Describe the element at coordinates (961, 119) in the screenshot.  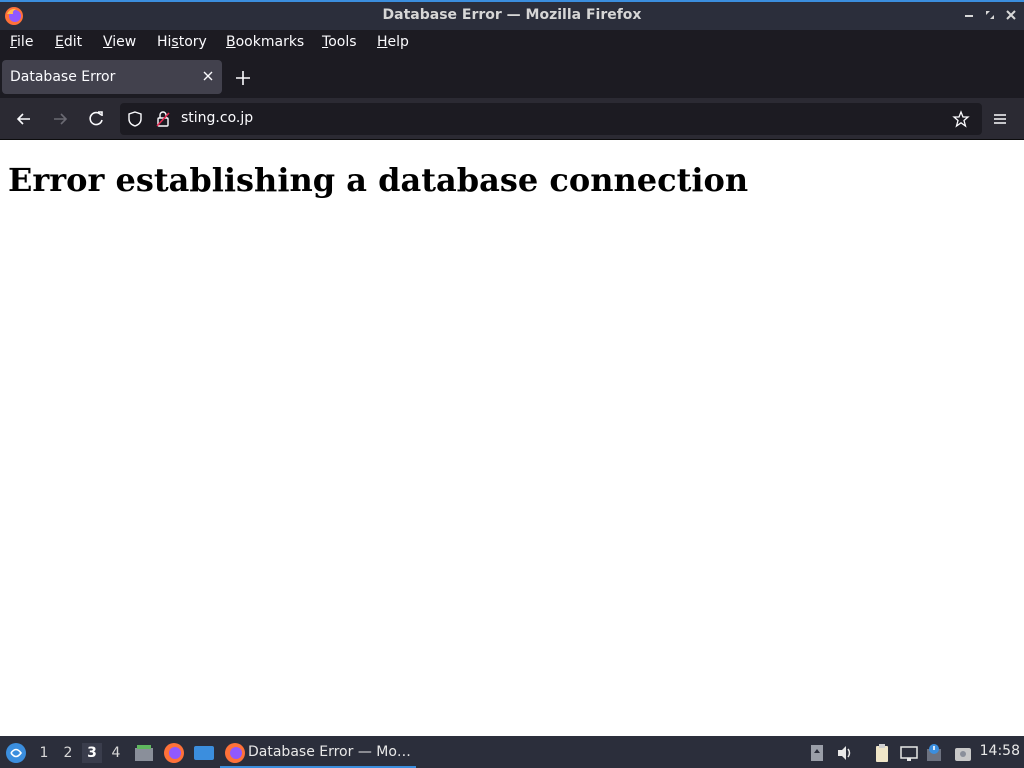
I see `bookmark-star-icon` at that location.